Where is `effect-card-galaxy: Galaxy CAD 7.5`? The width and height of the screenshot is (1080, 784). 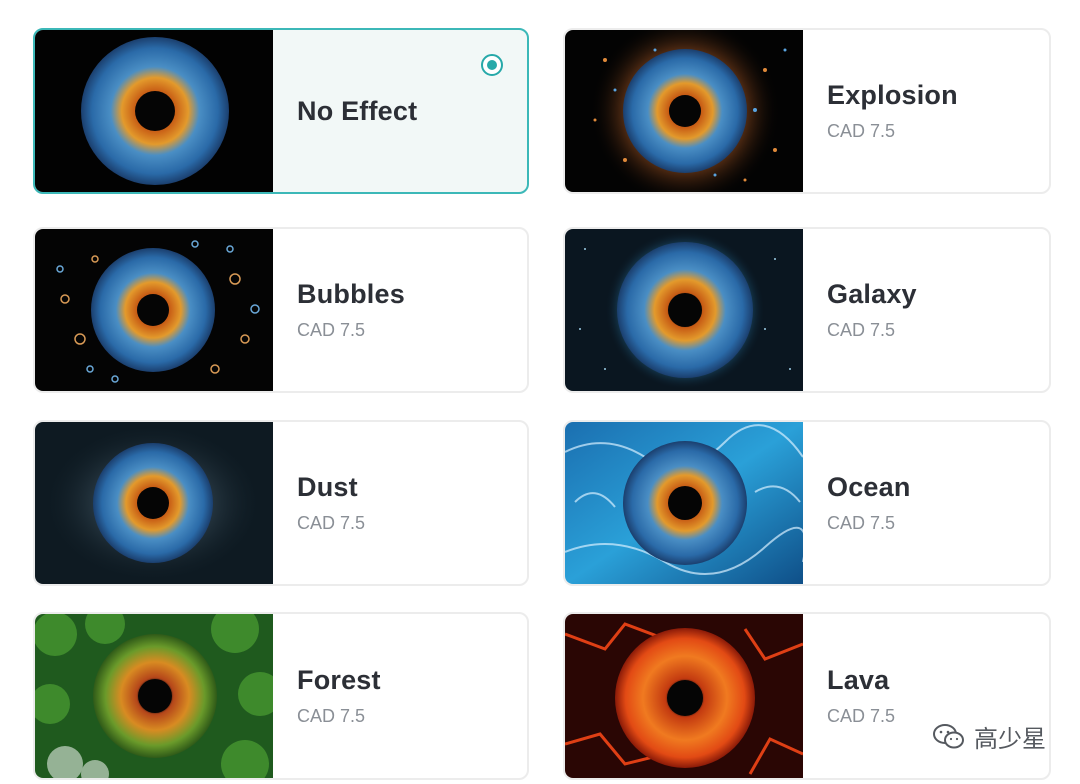 effect-card-galaxy: Galaxy CAD 7.5 is located at coordinates (807, 310).